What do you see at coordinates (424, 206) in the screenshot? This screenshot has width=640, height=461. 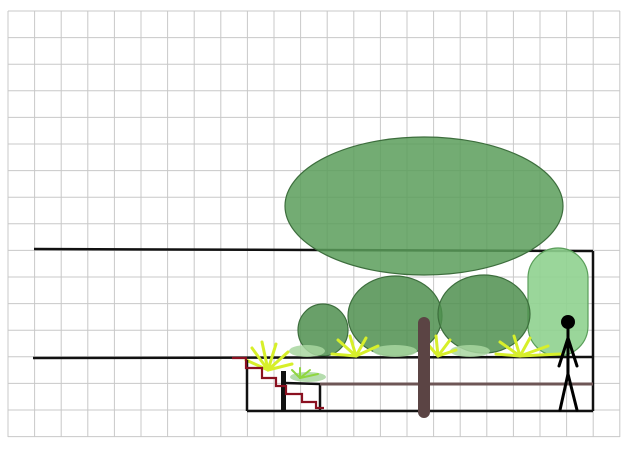 I see `canopy-large` at bounding box center [424, 206].